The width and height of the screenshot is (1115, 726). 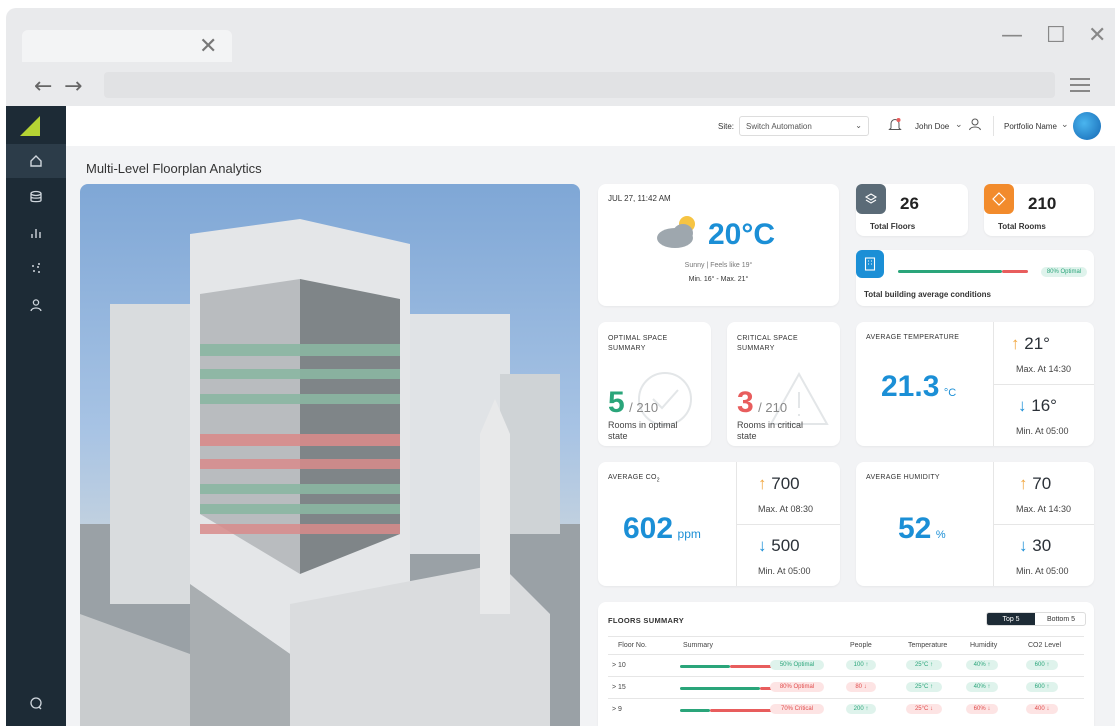 What do you see at coordinates (689, 534) in the screenshot?
I see `avg-co2-unit: ppm` at bounding box center [689, 534].